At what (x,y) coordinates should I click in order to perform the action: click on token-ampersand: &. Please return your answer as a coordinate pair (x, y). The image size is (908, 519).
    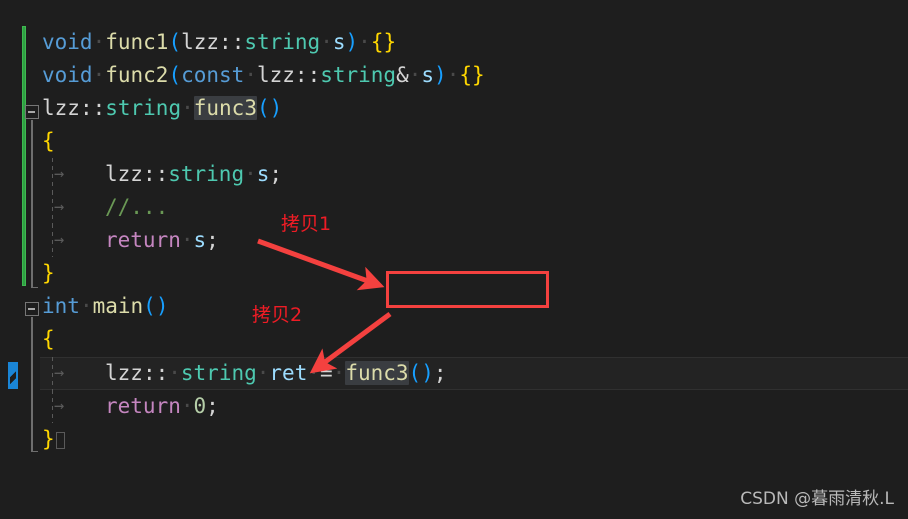
    Looking at the image, I should click on (402, 75).